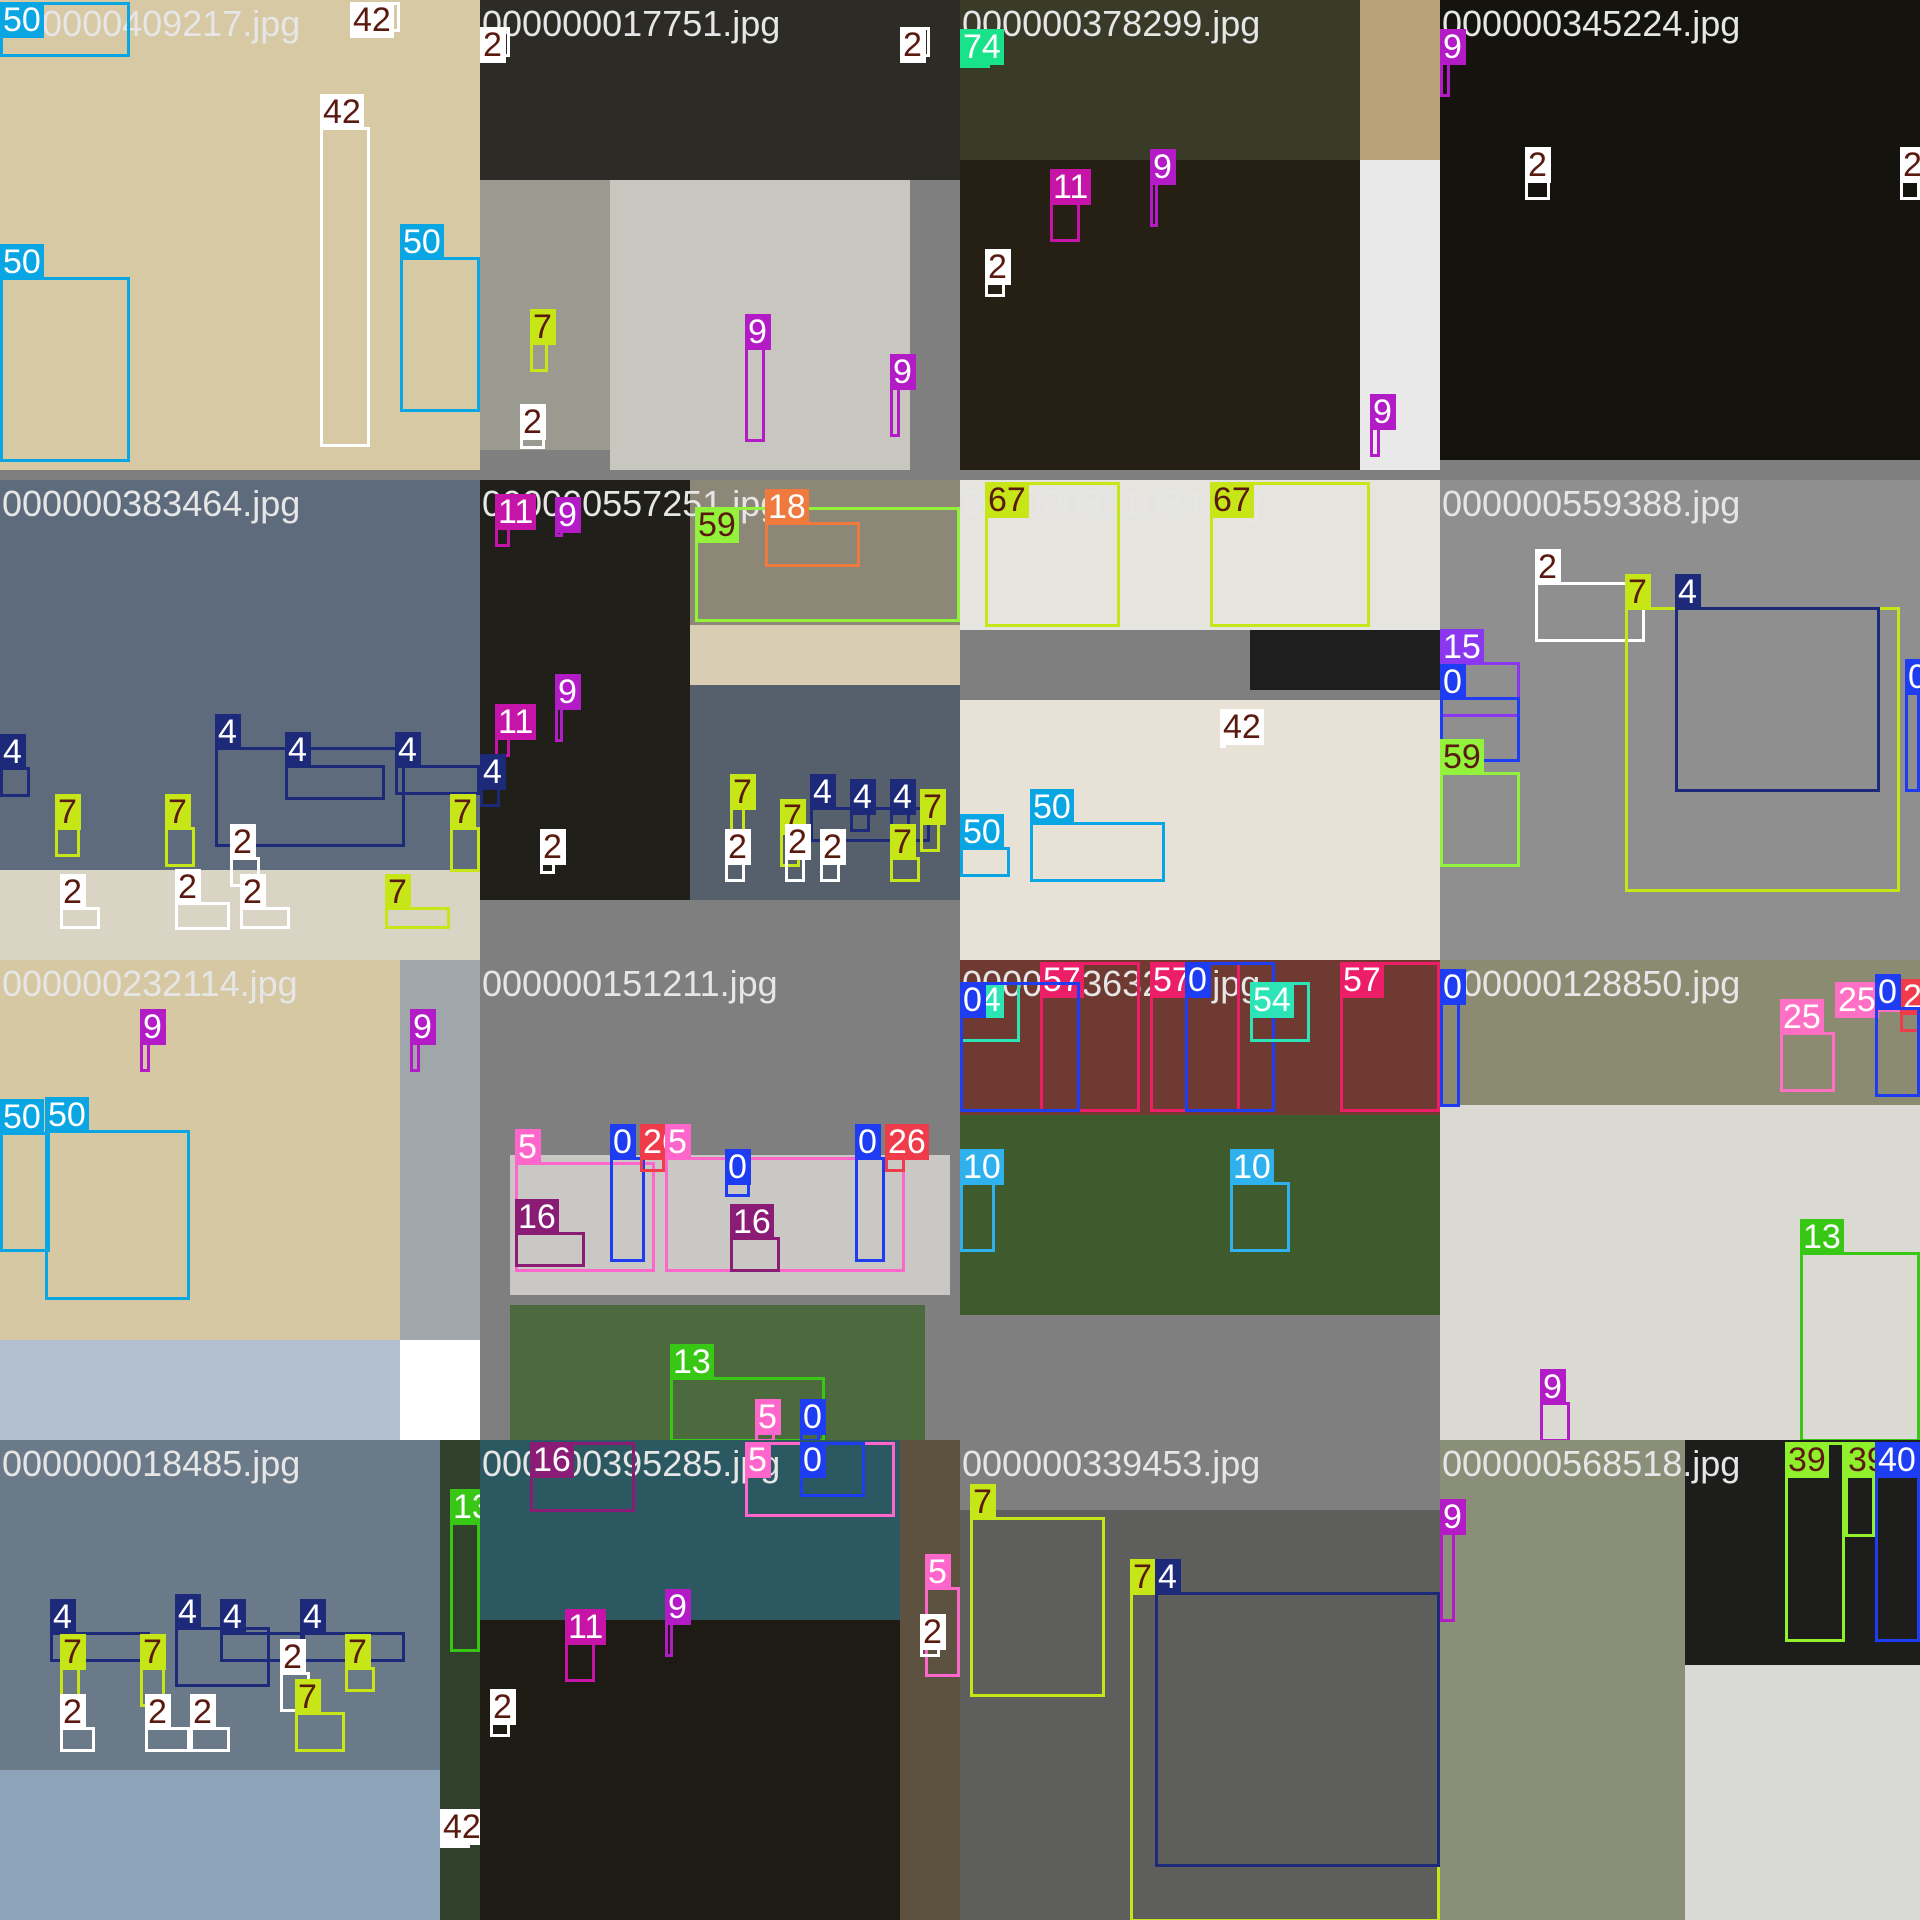 The height and width of the screenshot is (1920, 1920). What do you see at coordinates (1200, 720) in the screenshot?
I see `mosaic-tile: 000000351034.jpg 67 67 42 50 50` at bounding box center [1200, 720].